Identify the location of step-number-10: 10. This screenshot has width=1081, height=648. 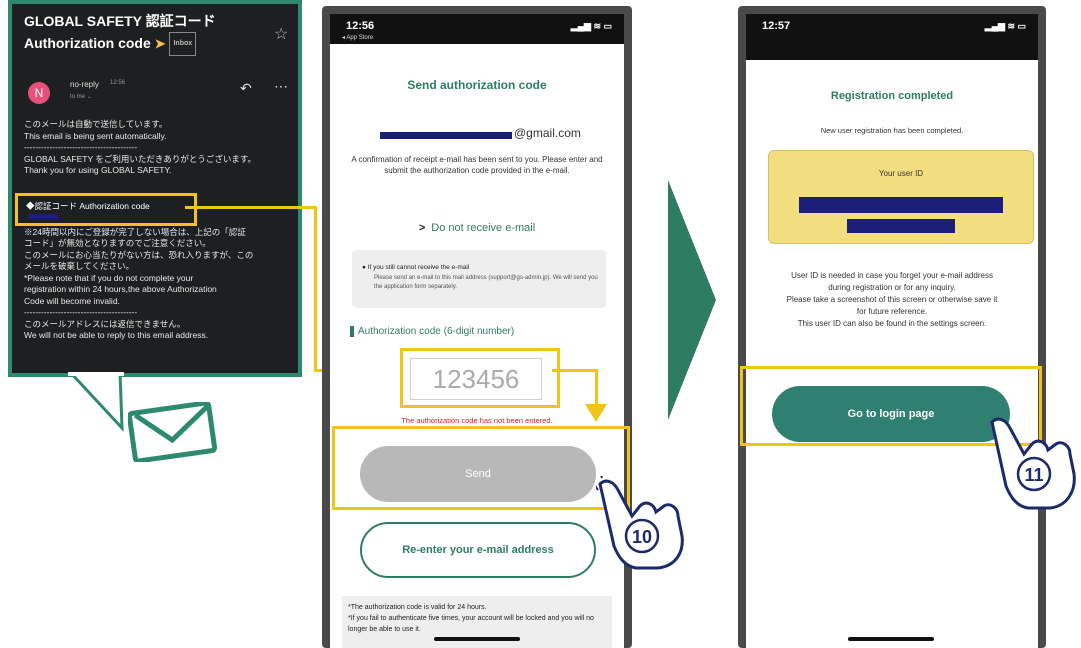
(642, 537).